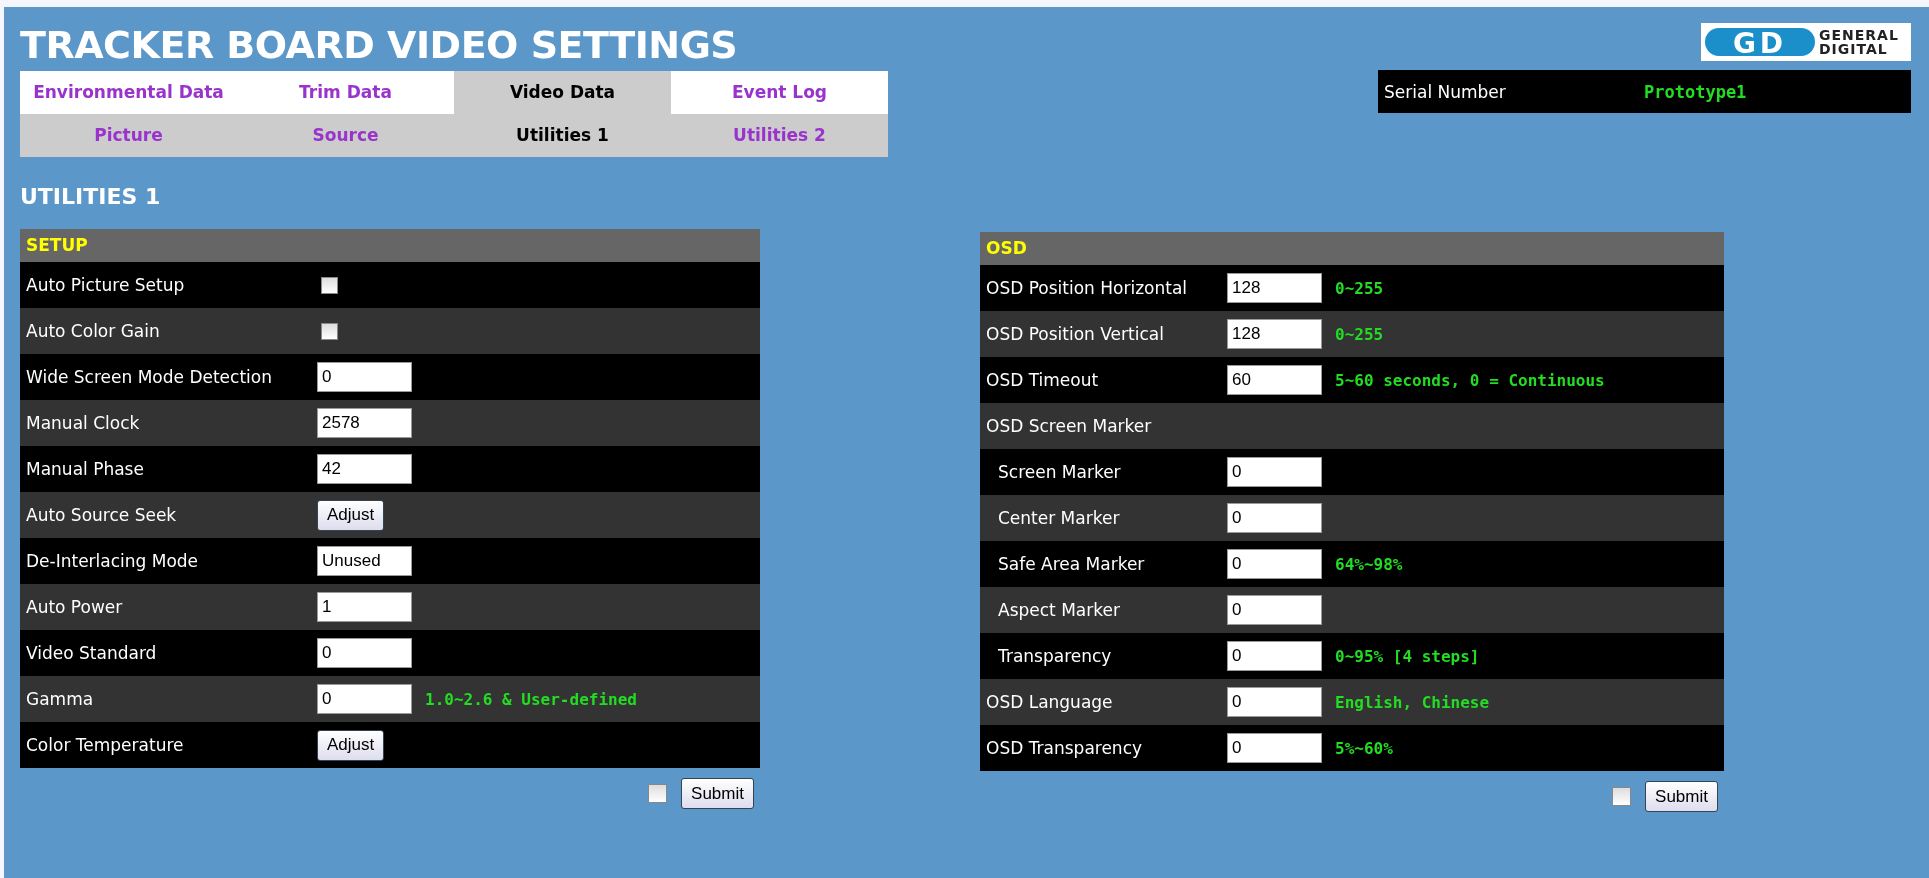 This screenshot has width=1929, height=878. I want to click on setting-label: Screen Marker, so click(1059, 472).